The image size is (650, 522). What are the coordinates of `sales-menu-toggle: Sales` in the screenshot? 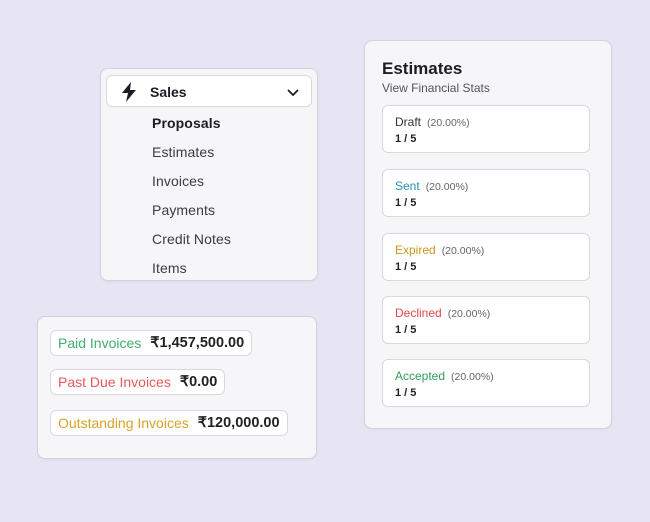 It's located at (209, 91).